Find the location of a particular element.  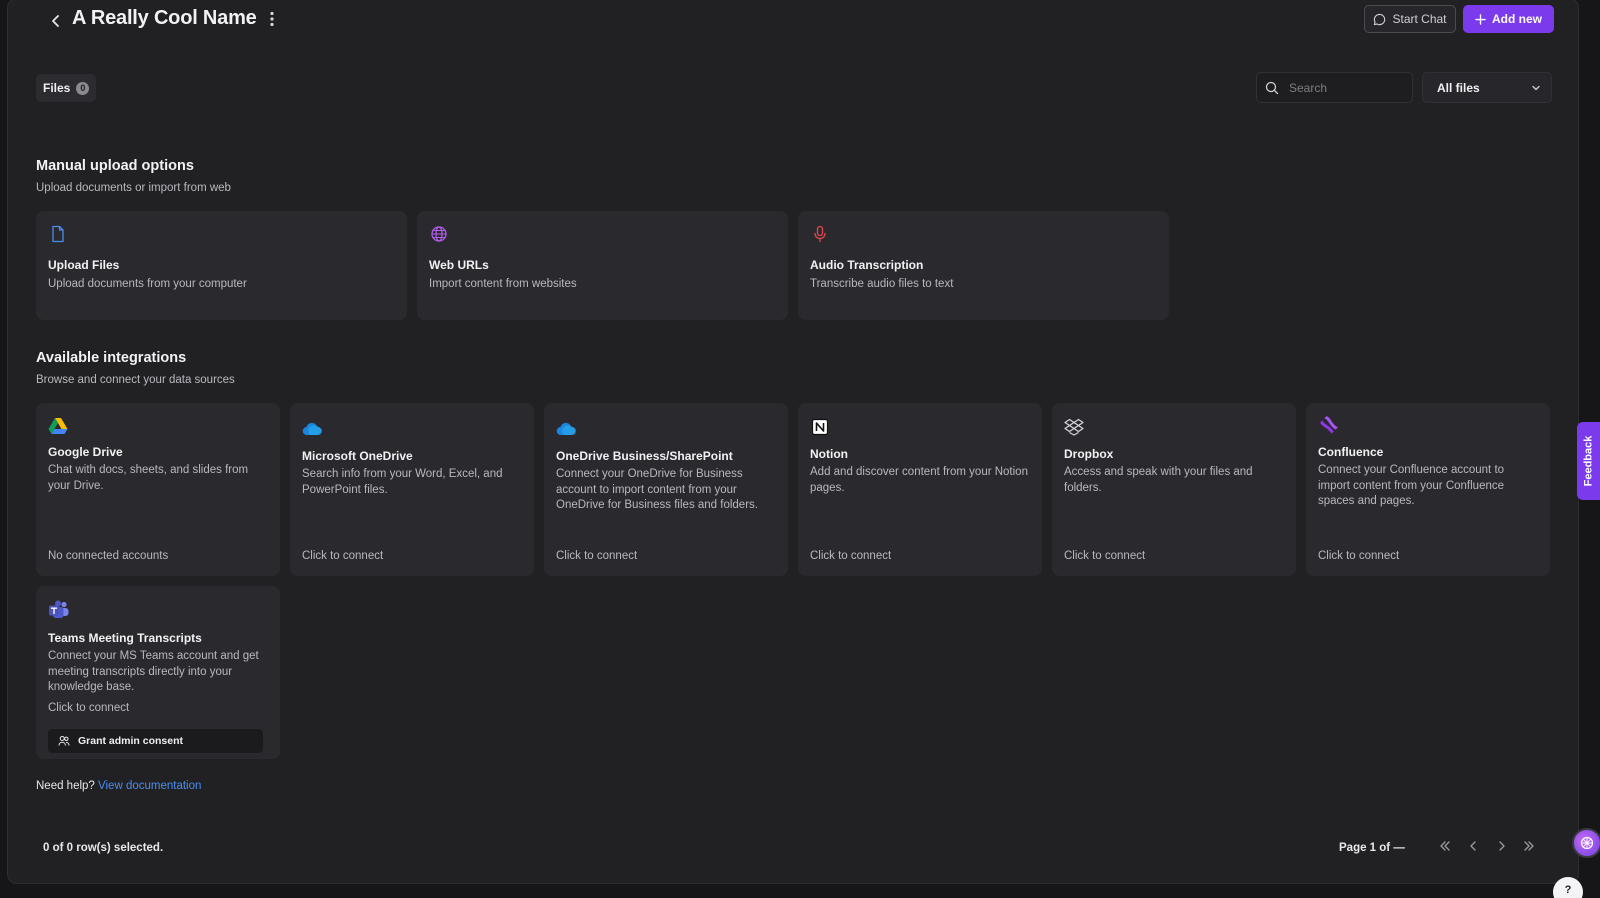

help-text: Need help? View documentation is located at coordinates (118, 786).